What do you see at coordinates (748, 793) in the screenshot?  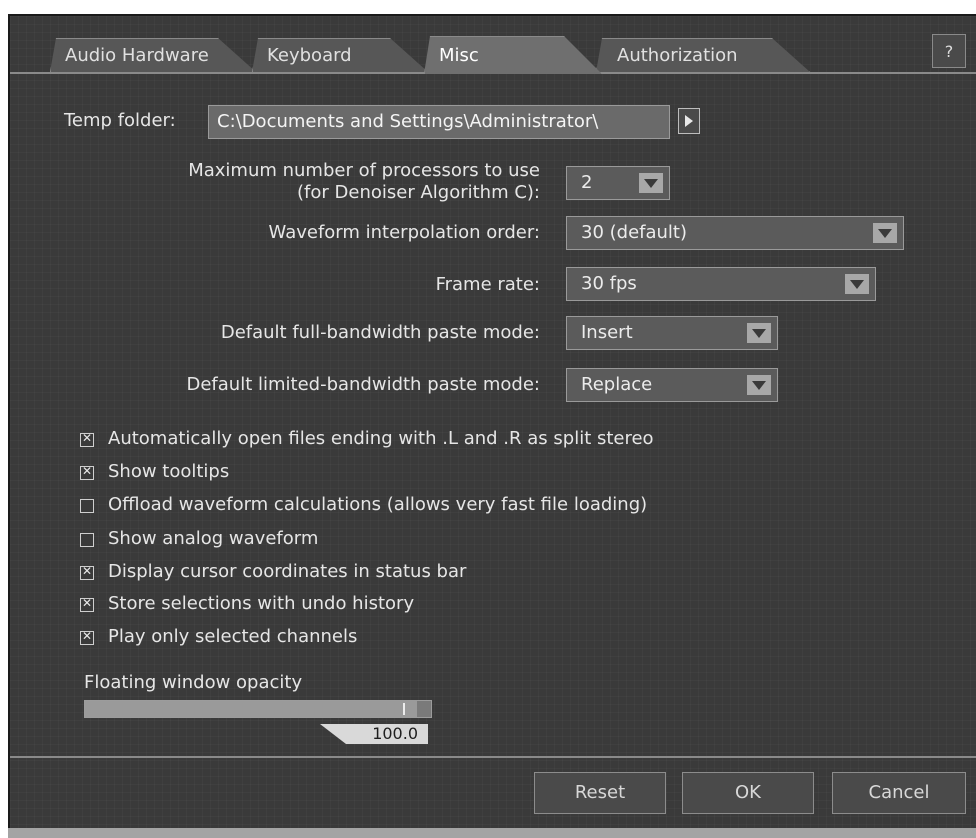 I see `ok-button: OK` at bounding box center [748, 793].